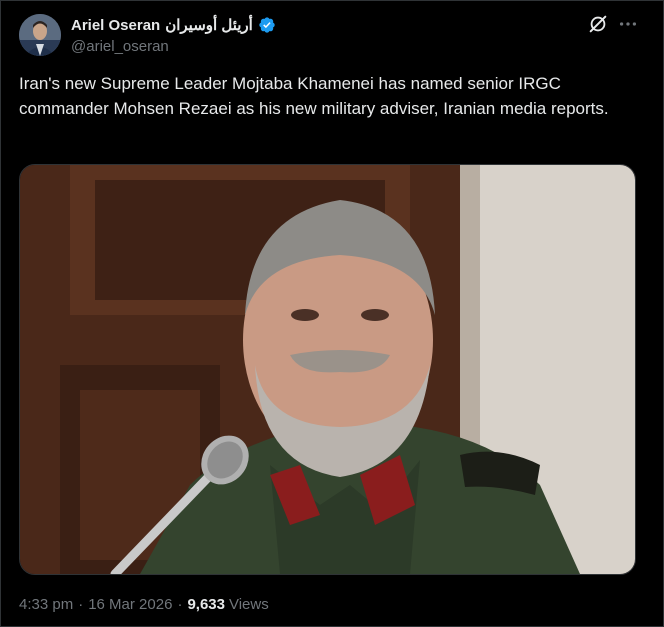  Describe the element at coordinates (46, 604) in the screenshot. I see `tweet-time: 4:33 pm` at that location.